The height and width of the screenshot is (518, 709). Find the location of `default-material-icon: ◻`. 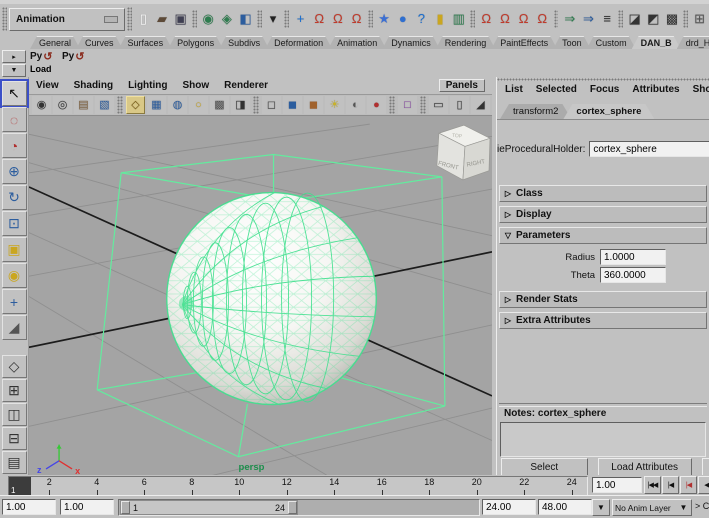

default-material-icon: ◻ is located at coordinates (271, 105).